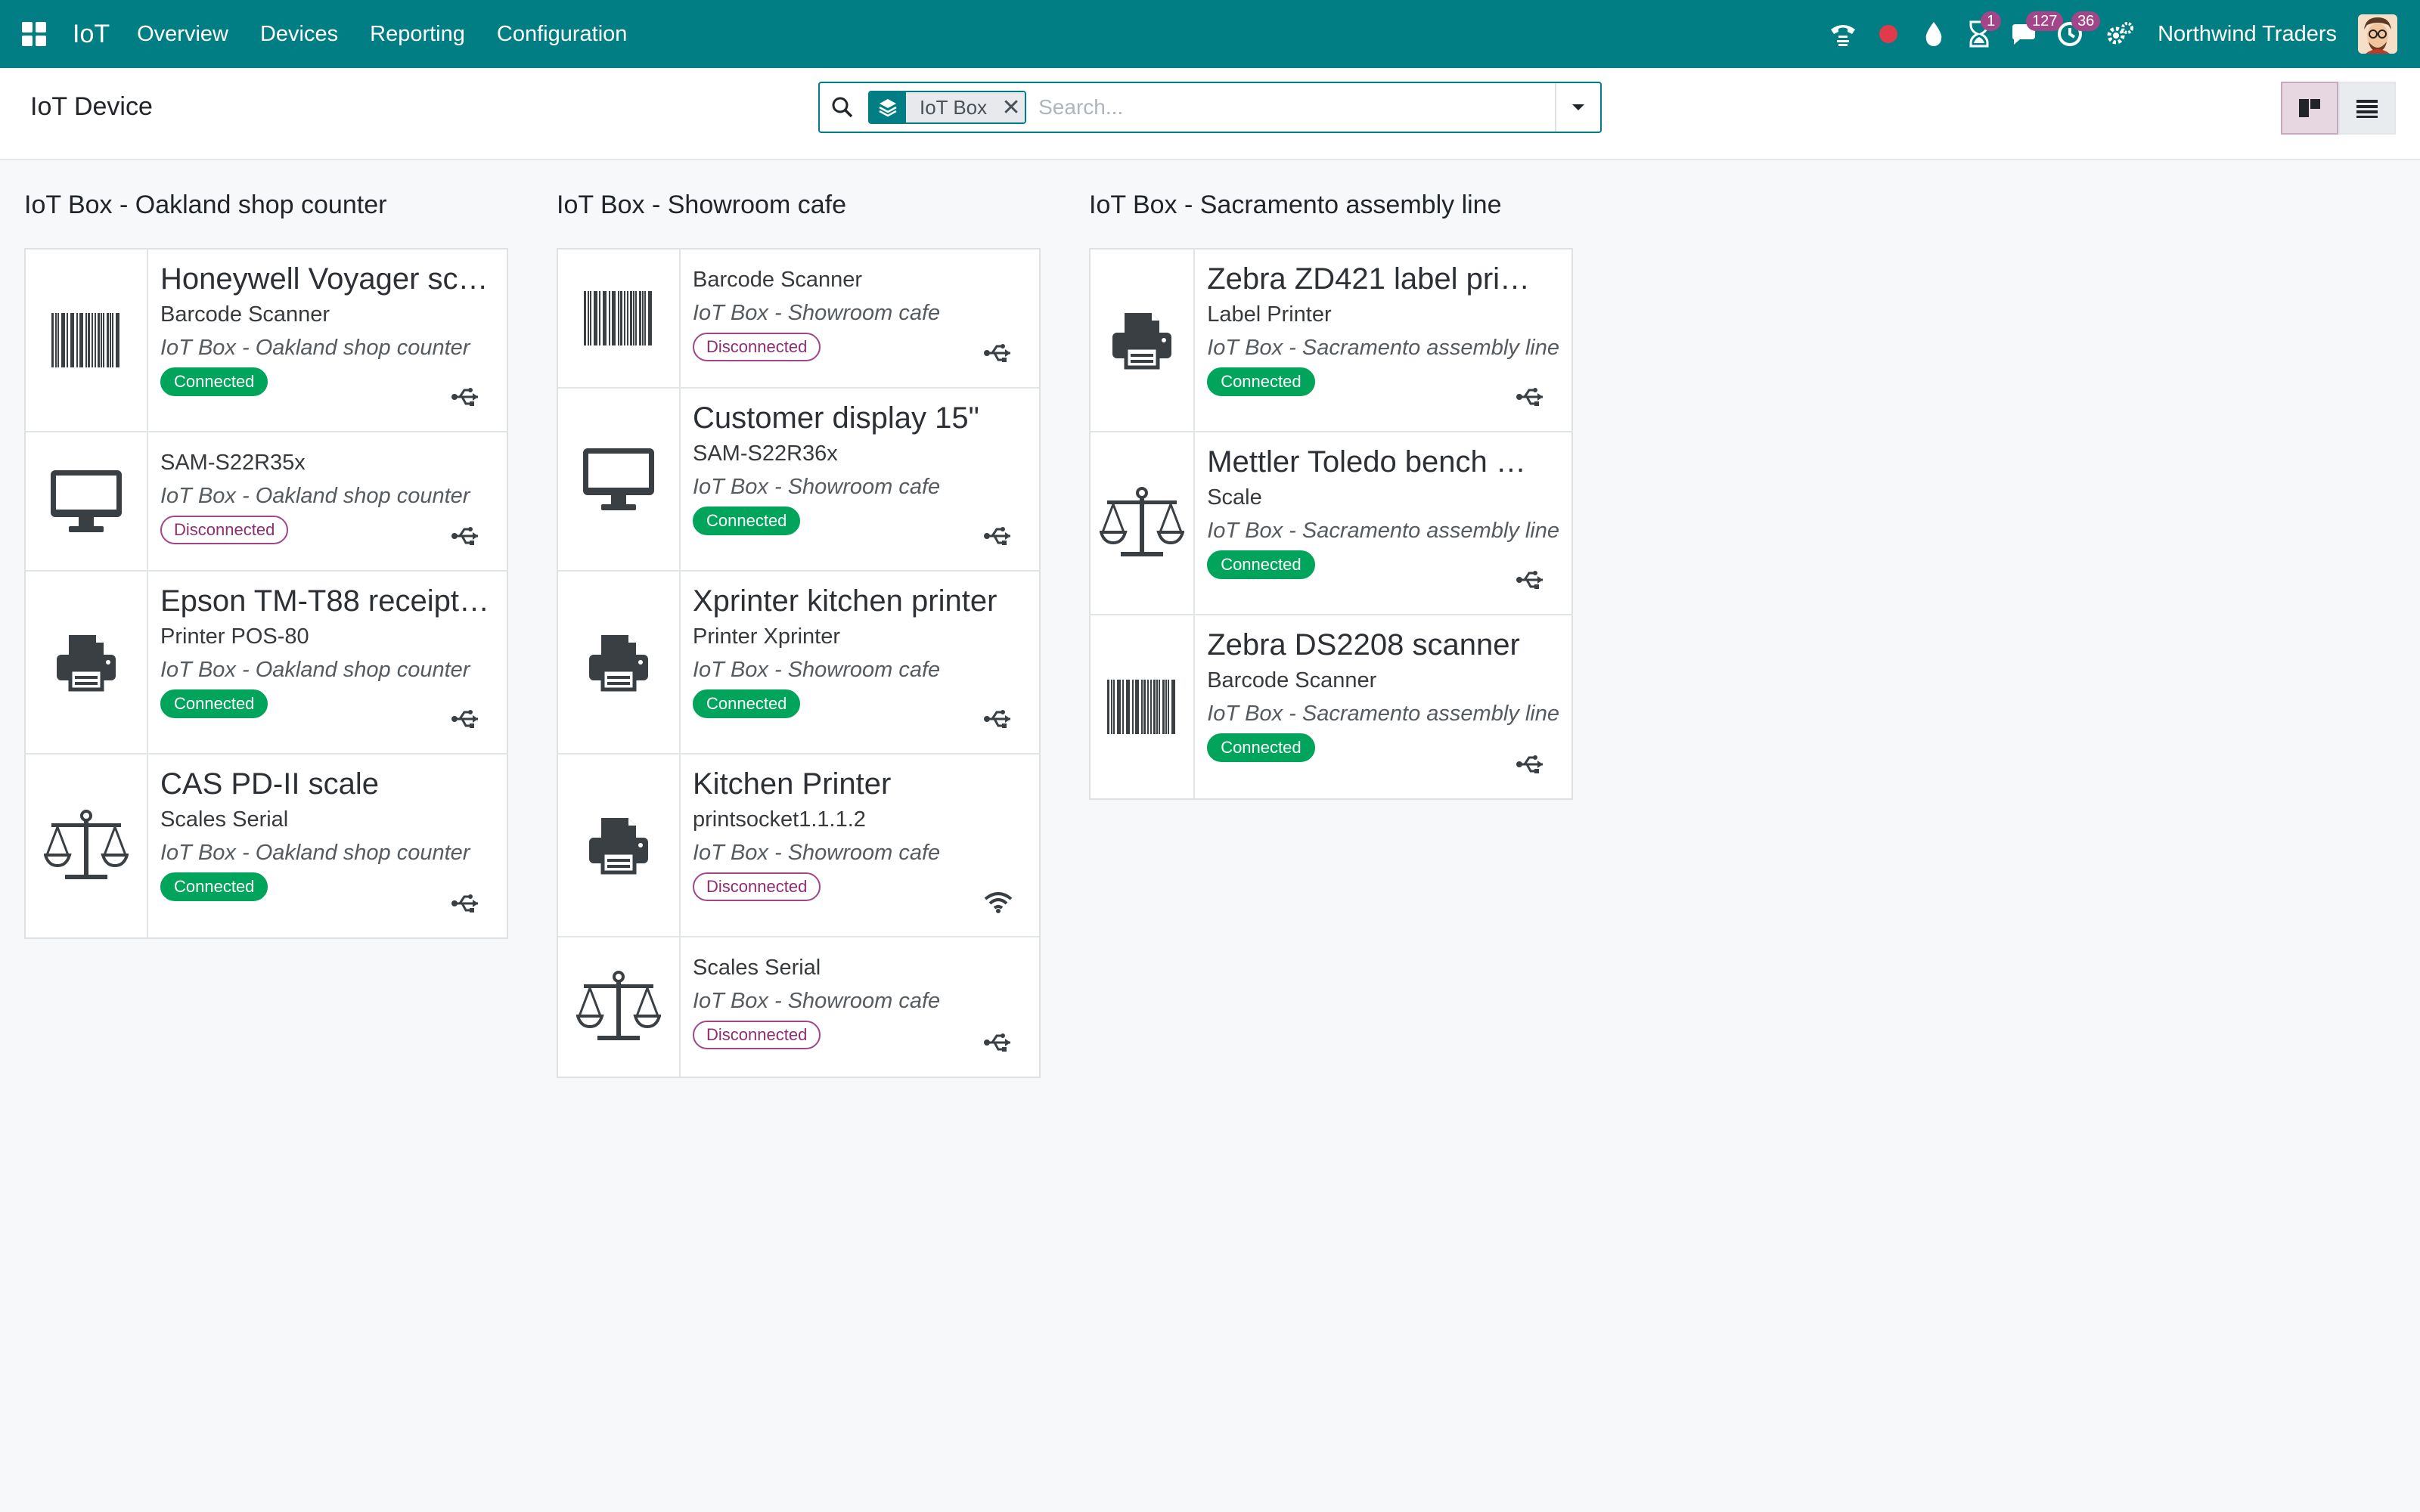 The width and height of the screenshot is (2420, 1512). What do you see at coordinates (619, 479) in the screenshot?
I see `monitor-icon` at bounding box center [619, 479].